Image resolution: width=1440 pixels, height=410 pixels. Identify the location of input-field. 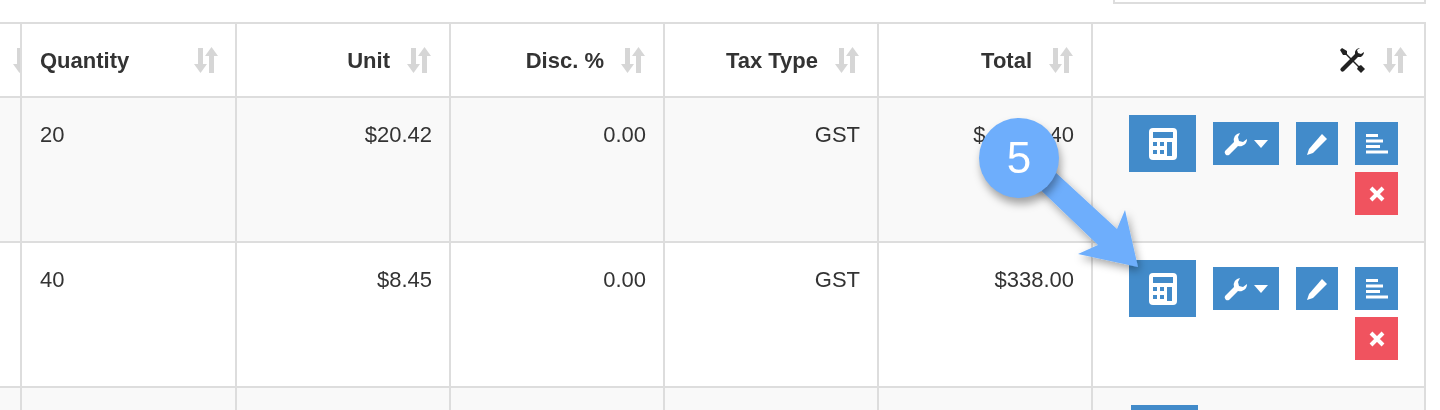
(1269, 2).